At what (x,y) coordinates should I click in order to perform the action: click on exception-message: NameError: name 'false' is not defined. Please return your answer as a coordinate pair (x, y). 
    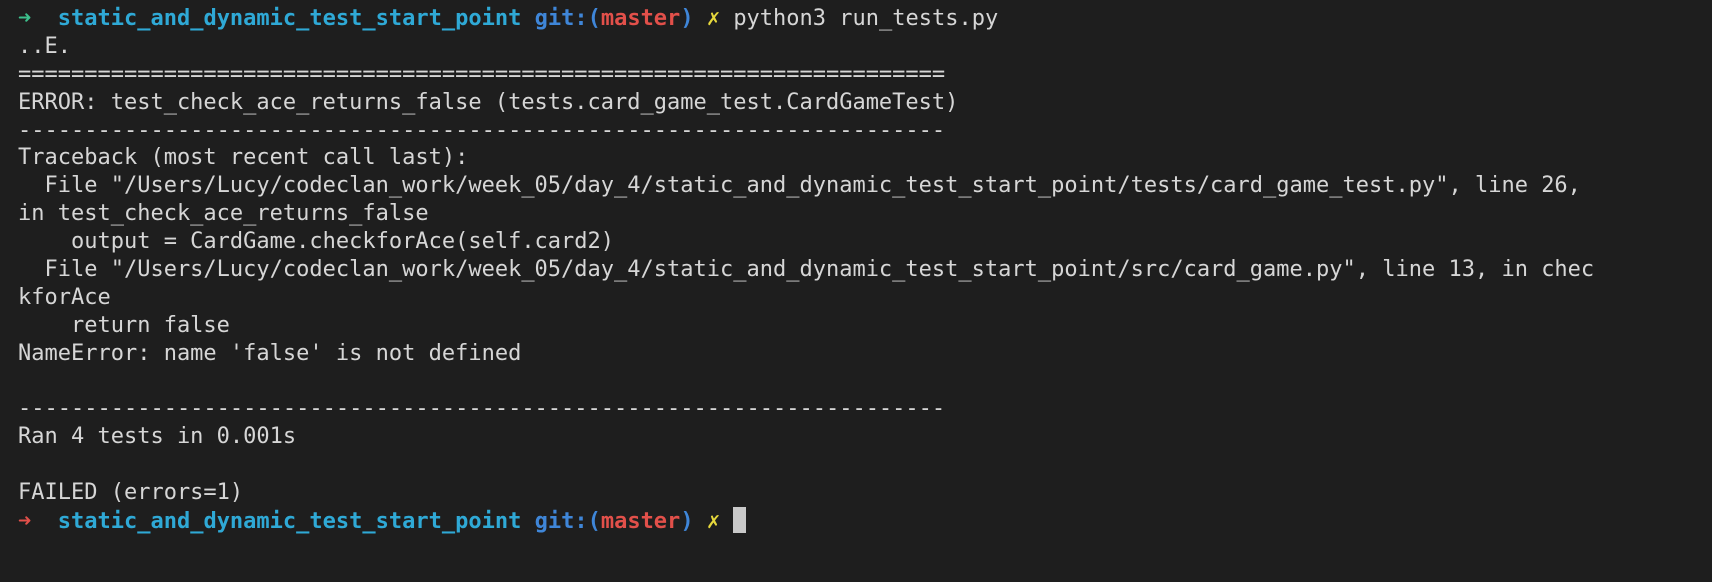
    Looking at the image, I should click on (270, 353).